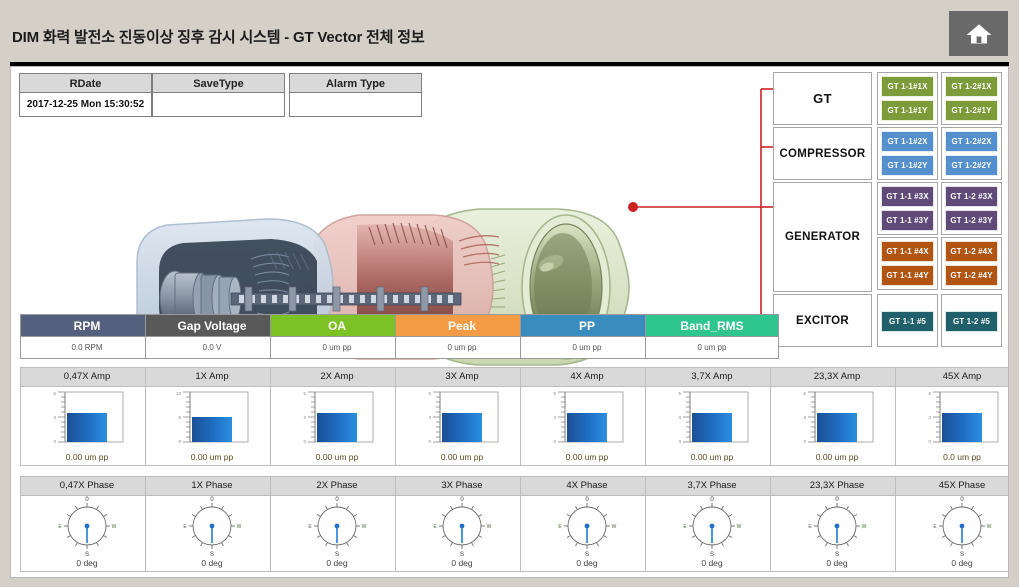  What do you see at coordinates (971, 220) in the screenshot?
I see `tag-chip-gt-1-2-3y: GT 1-2 #3Y` at bounding box center [971, 220].